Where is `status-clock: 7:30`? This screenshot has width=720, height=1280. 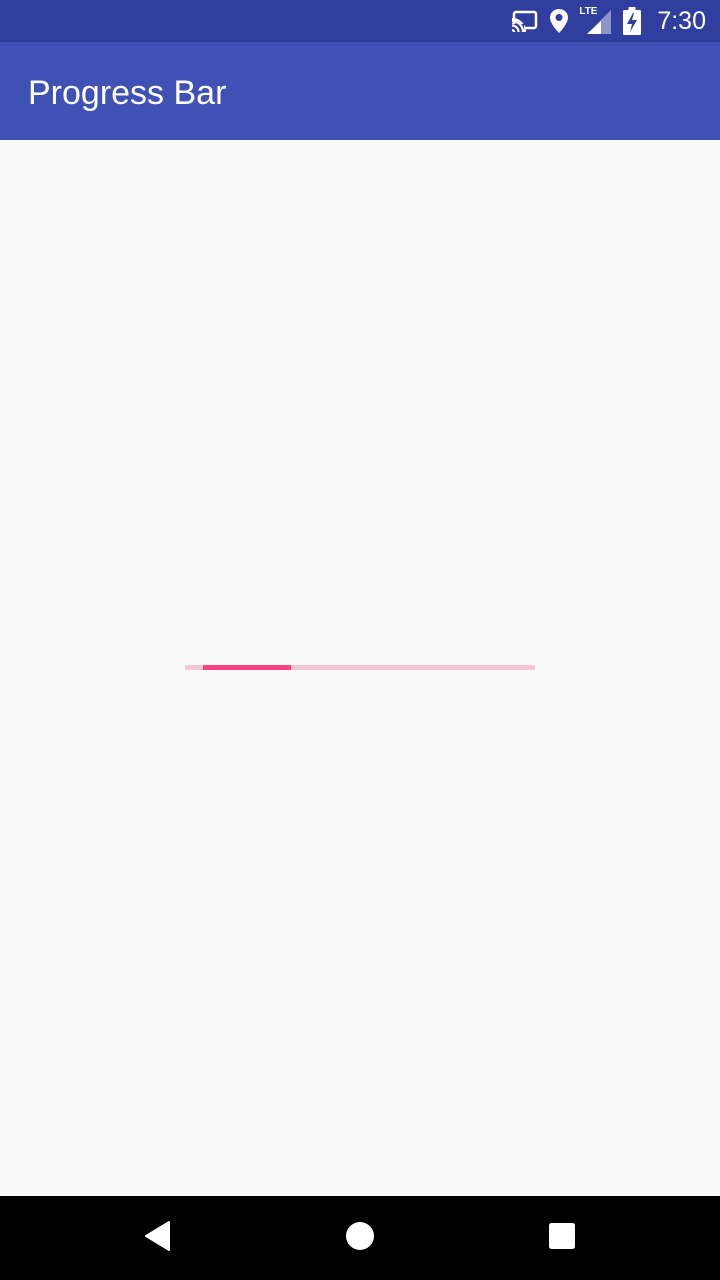
status-clock: 7:30 is located at coordinates (681, 20).